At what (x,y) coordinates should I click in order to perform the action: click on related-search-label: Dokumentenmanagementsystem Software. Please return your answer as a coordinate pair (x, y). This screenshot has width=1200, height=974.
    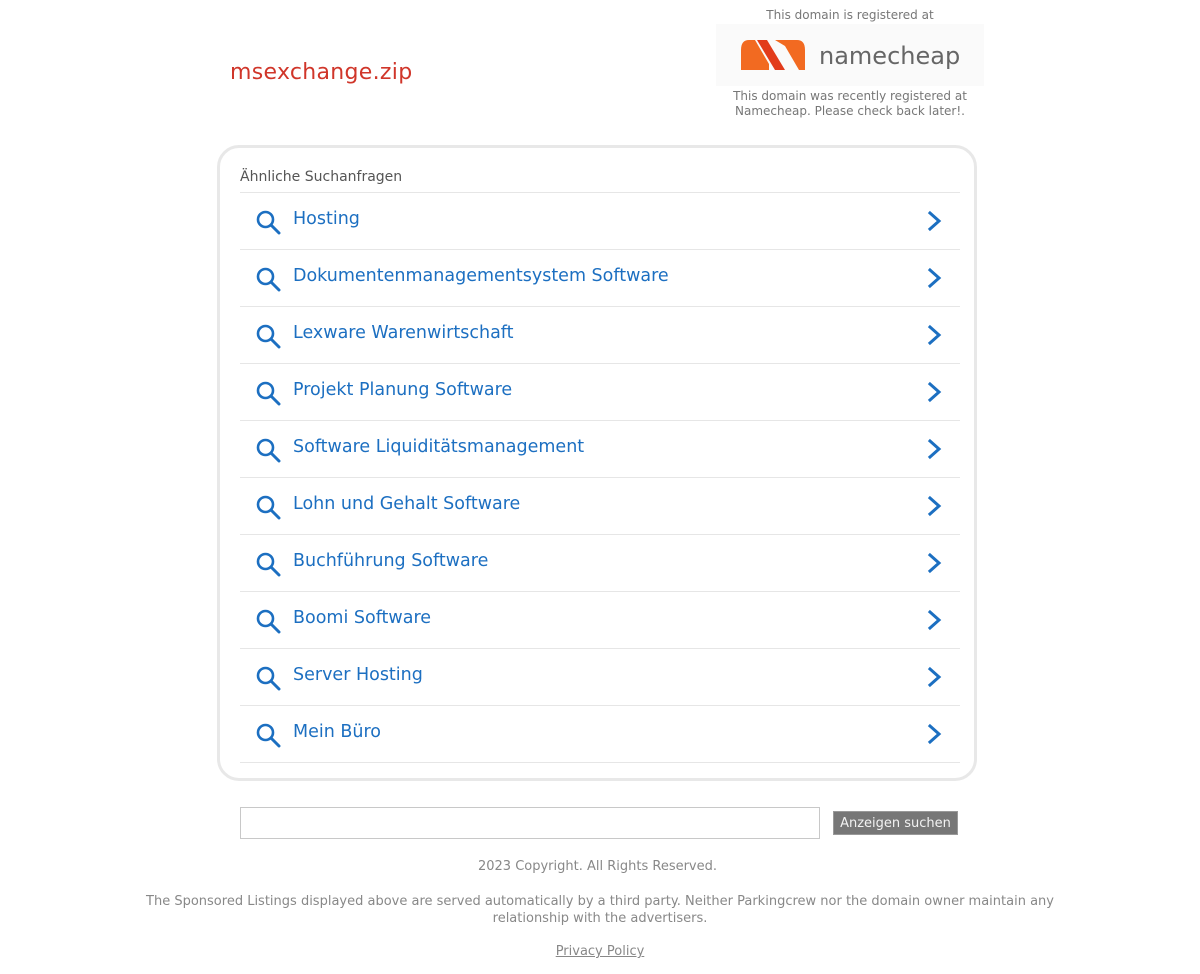
    Looking at the image, I should click on (481, 276).